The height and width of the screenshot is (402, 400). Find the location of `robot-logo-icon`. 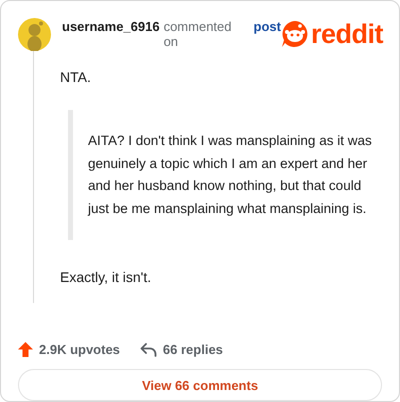

robot-logo-icon is located at coordinates (294, 34).